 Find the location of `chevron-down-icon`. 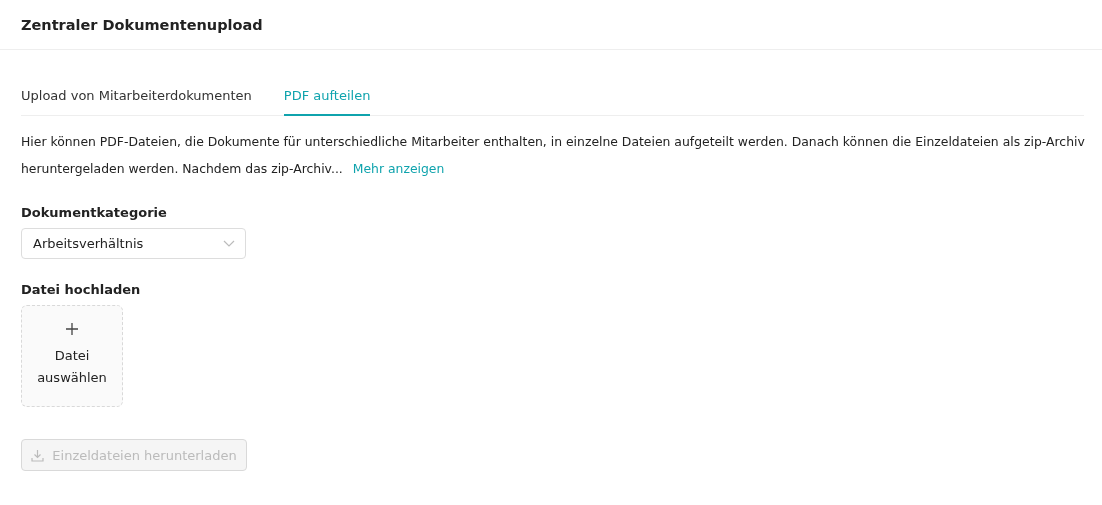

chevron-down-icon is located at coordinates (229, 243).